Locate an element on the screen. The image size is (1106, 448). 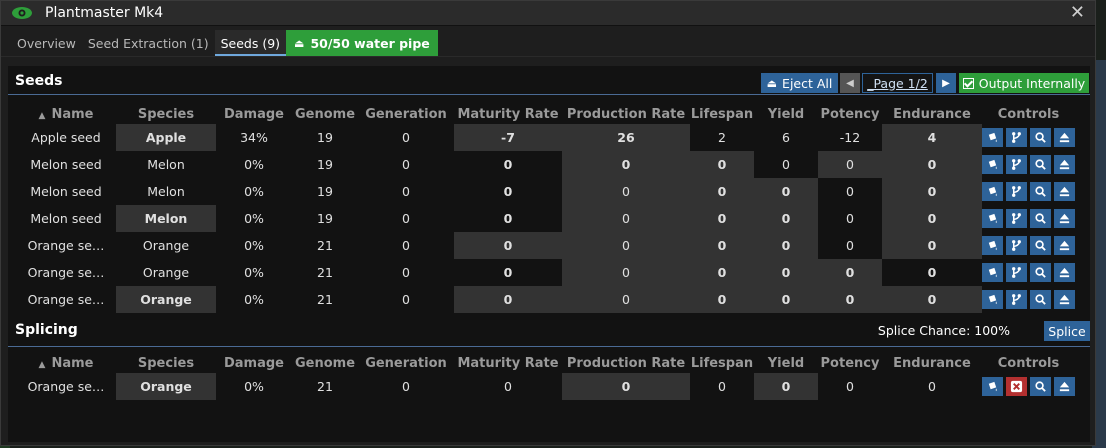
column-header-label: Potency is located at coordinates (850, 114).